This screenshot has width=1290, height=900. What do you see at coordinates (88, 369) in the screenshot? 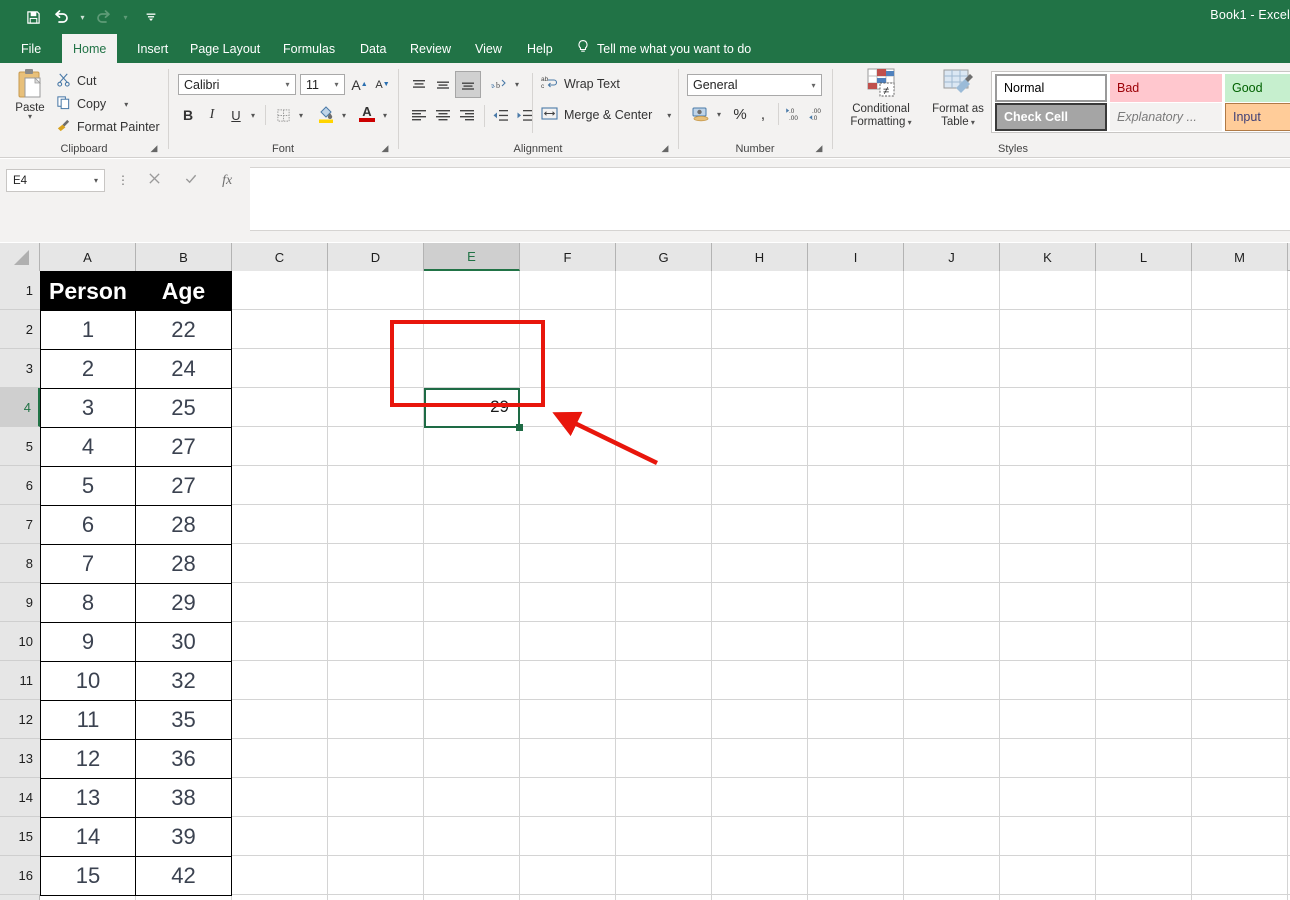
I see `table-cell-a3: 2` at bounding box center [88, 369].